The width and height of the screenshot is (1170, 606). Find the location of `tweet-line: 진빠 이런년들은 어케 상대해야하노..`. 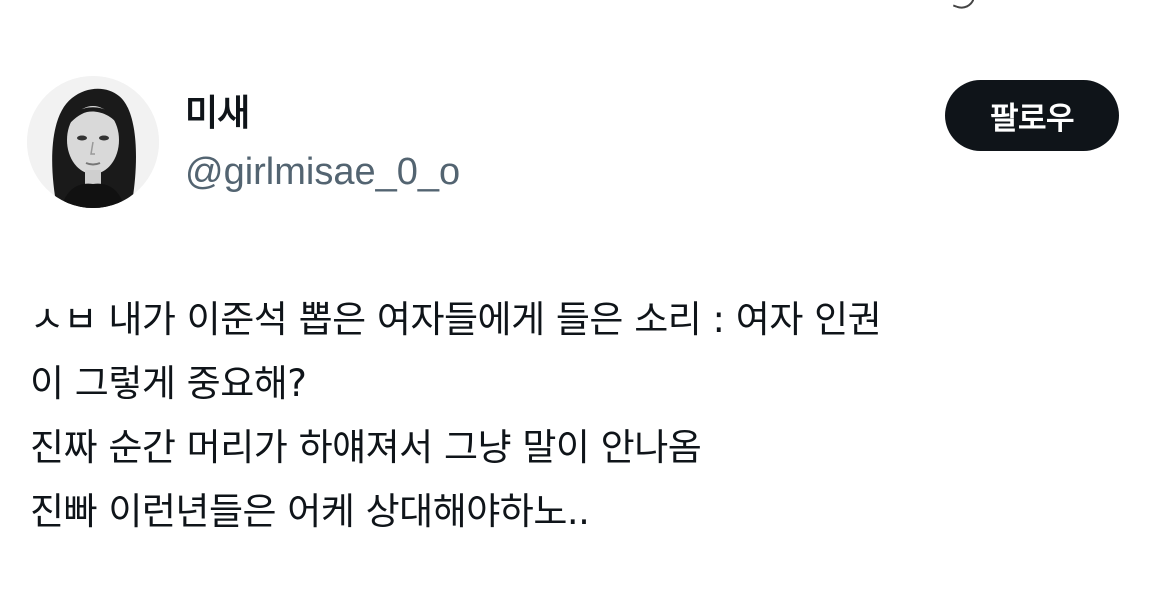

tweet-line: 진빠 이런년들은 어케 상대해야하노.. is located at coordinates (310, 511).